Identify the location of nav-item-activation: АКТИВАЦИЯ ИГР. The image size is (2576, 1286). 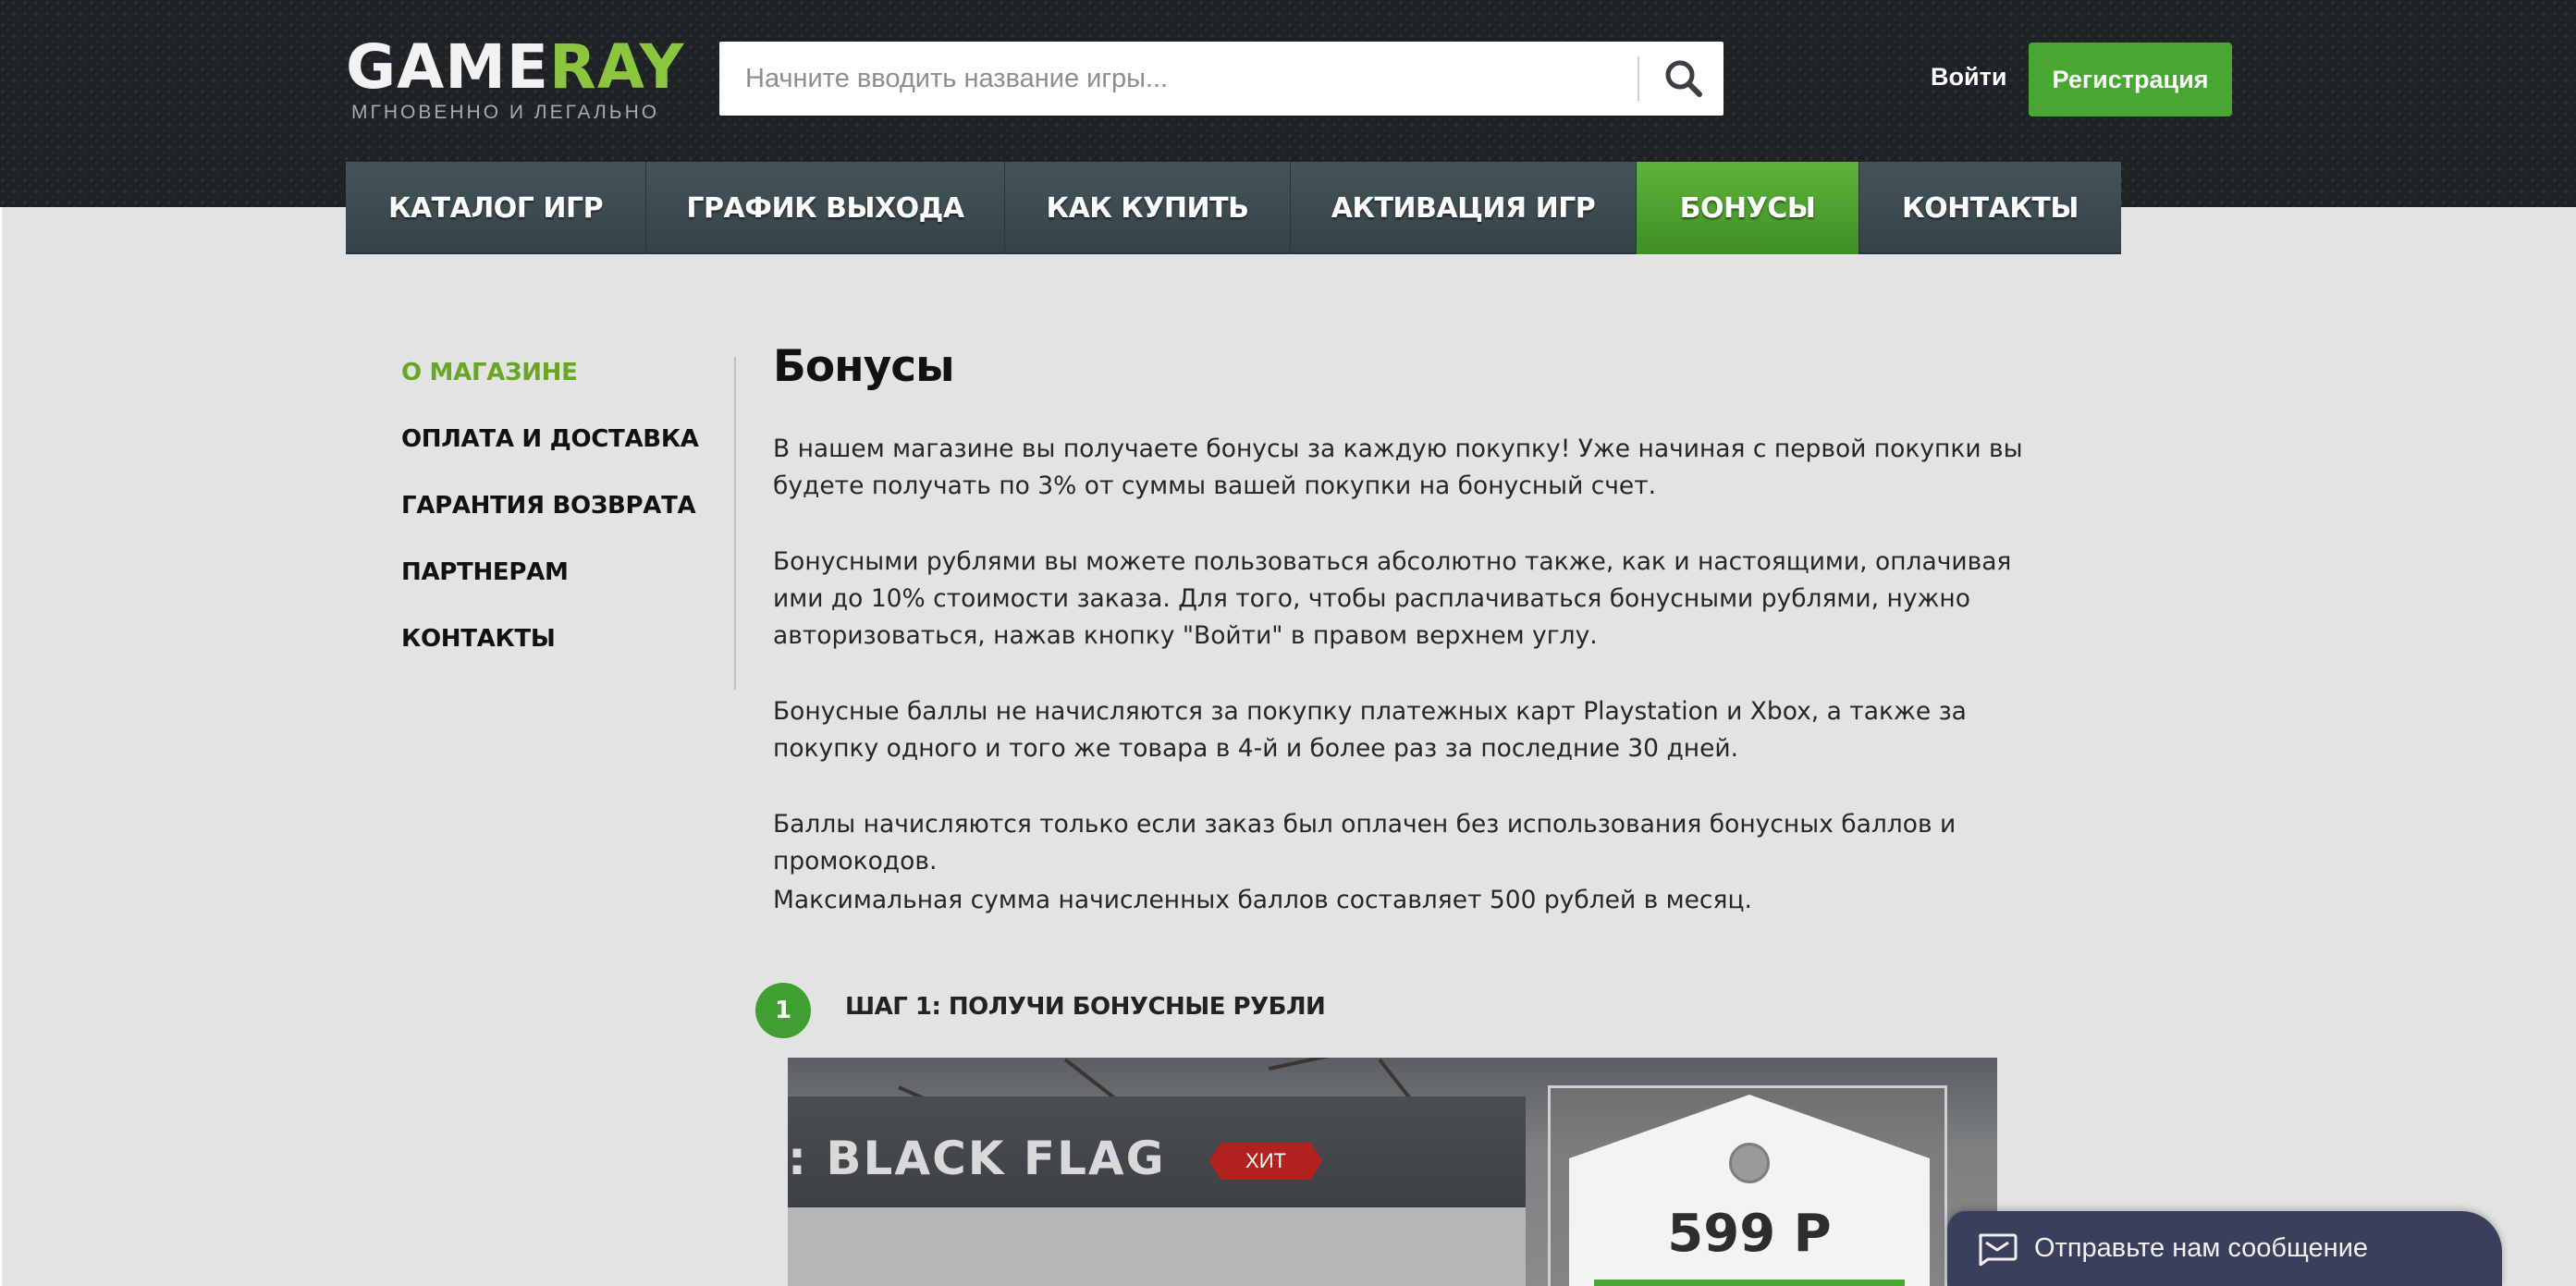
(1464, 208).